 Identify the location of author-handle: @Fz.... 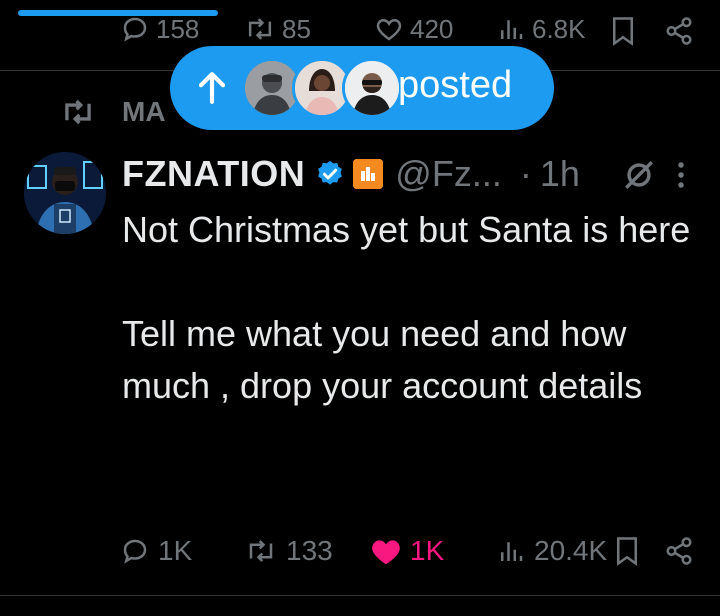
(448, 174).